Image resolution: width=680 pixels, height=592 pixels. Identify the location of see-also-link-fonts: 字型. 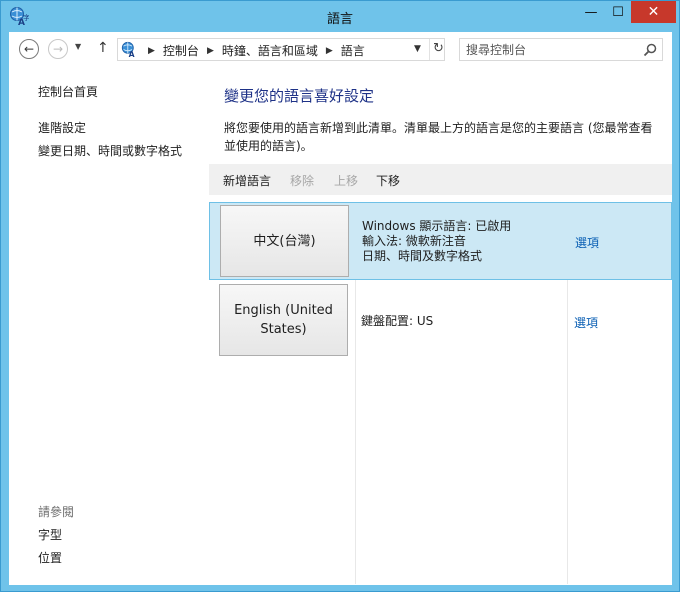
(50, 534).